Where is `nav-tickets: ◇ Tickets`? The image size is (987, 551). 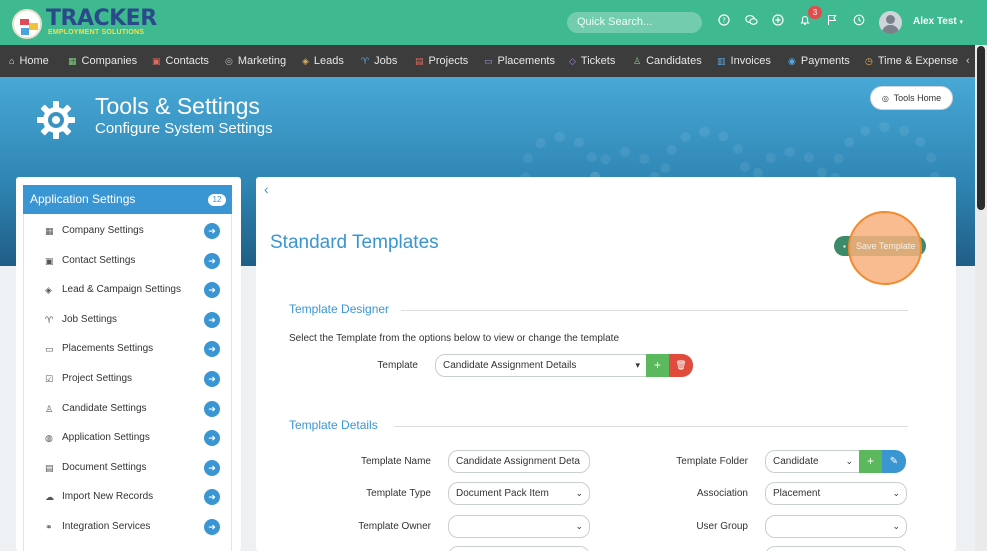 nav-tickets: ◇ Tickets is located at coordinates (592, 61).